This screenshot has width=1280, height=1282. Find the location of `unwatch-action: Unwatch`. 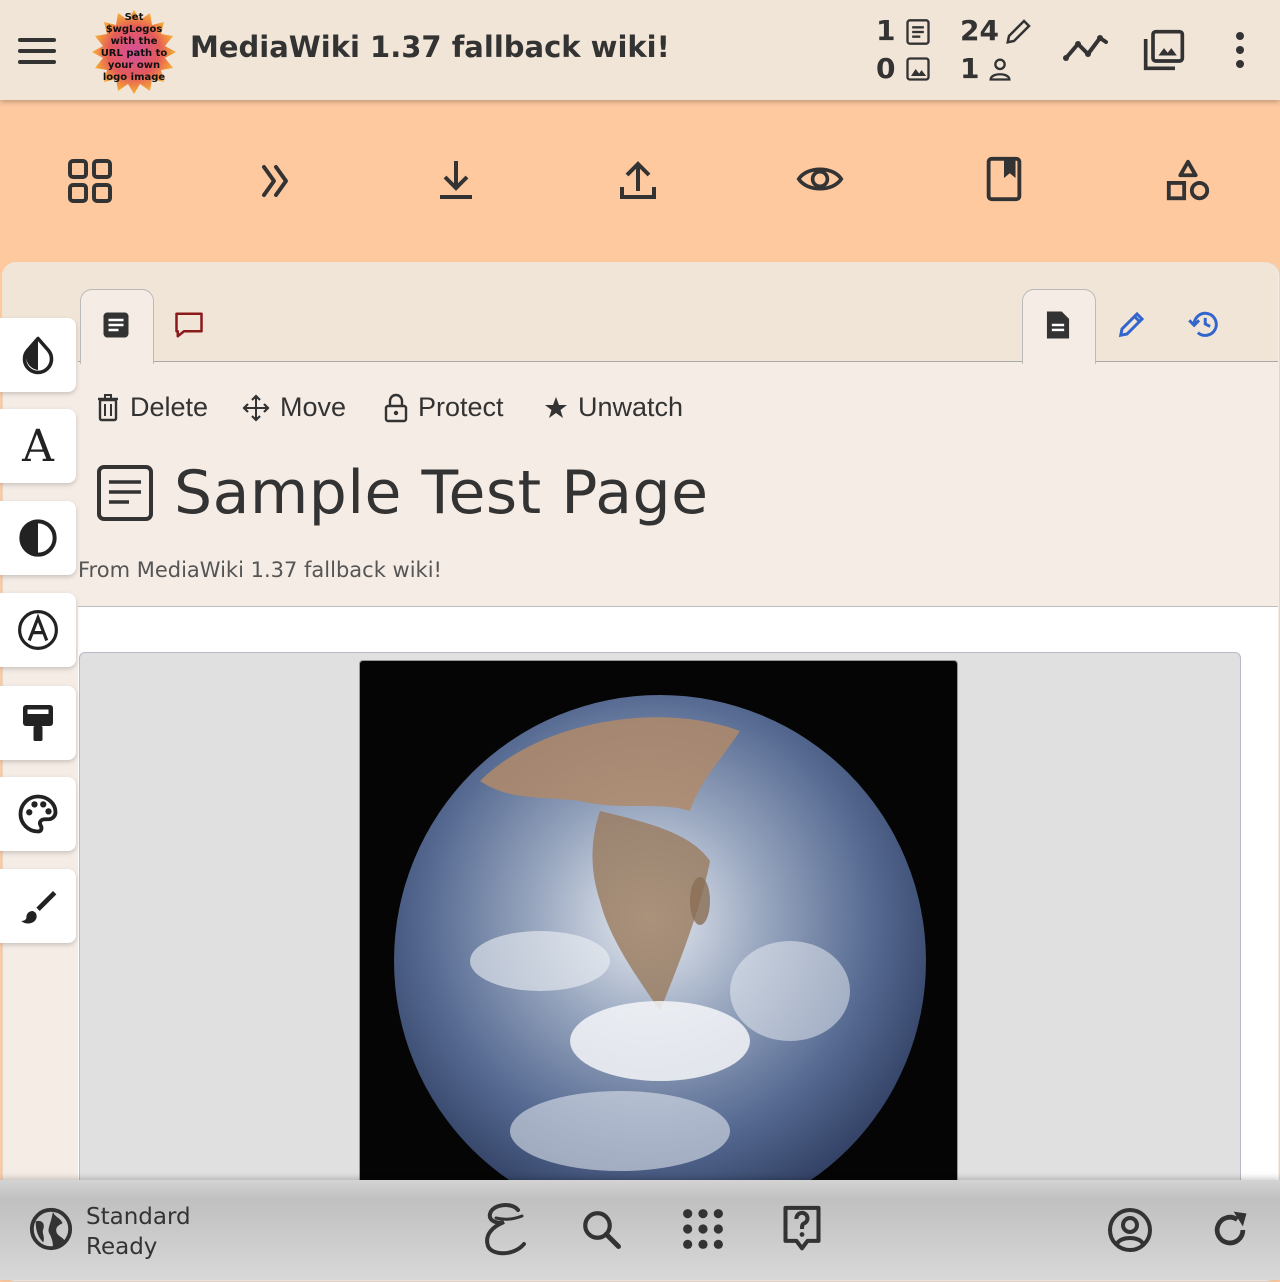

unwatch-action: Unwatch is located at coordinates (613, 407).